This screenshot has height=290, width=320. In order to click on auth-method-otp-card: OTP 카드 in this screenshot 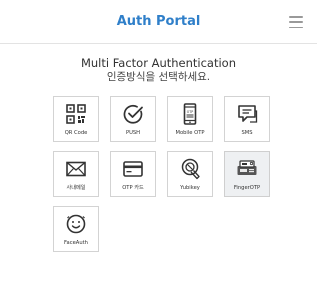, I will do `click(133, 174)`.